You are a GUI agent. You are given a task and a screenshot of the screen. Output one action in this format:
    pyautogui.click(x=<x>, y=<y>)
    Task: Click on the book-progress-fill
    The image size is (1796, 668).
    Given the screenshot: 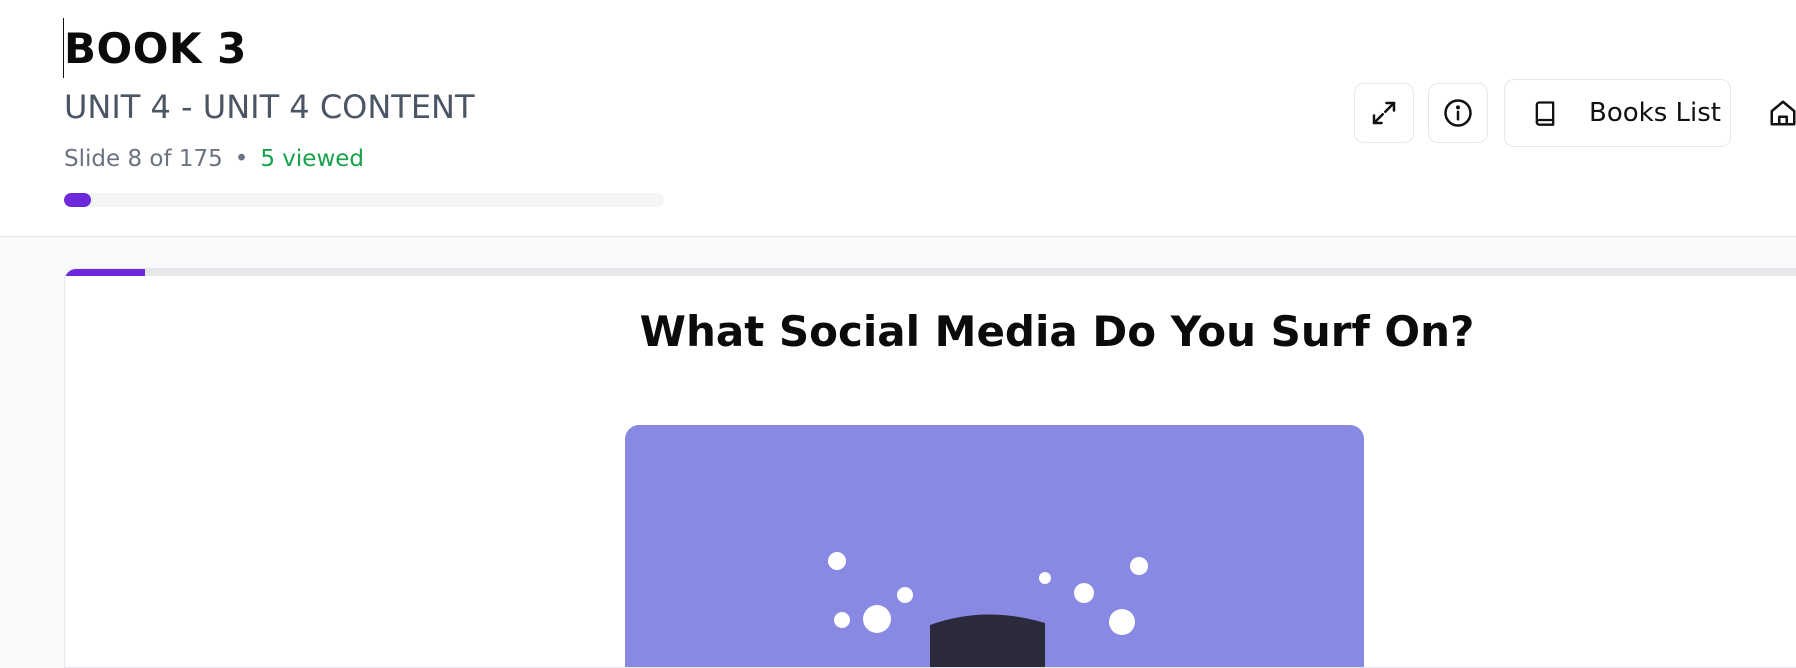 What is the action you would take?
    pyautogui.click(x=78, y=200)
    